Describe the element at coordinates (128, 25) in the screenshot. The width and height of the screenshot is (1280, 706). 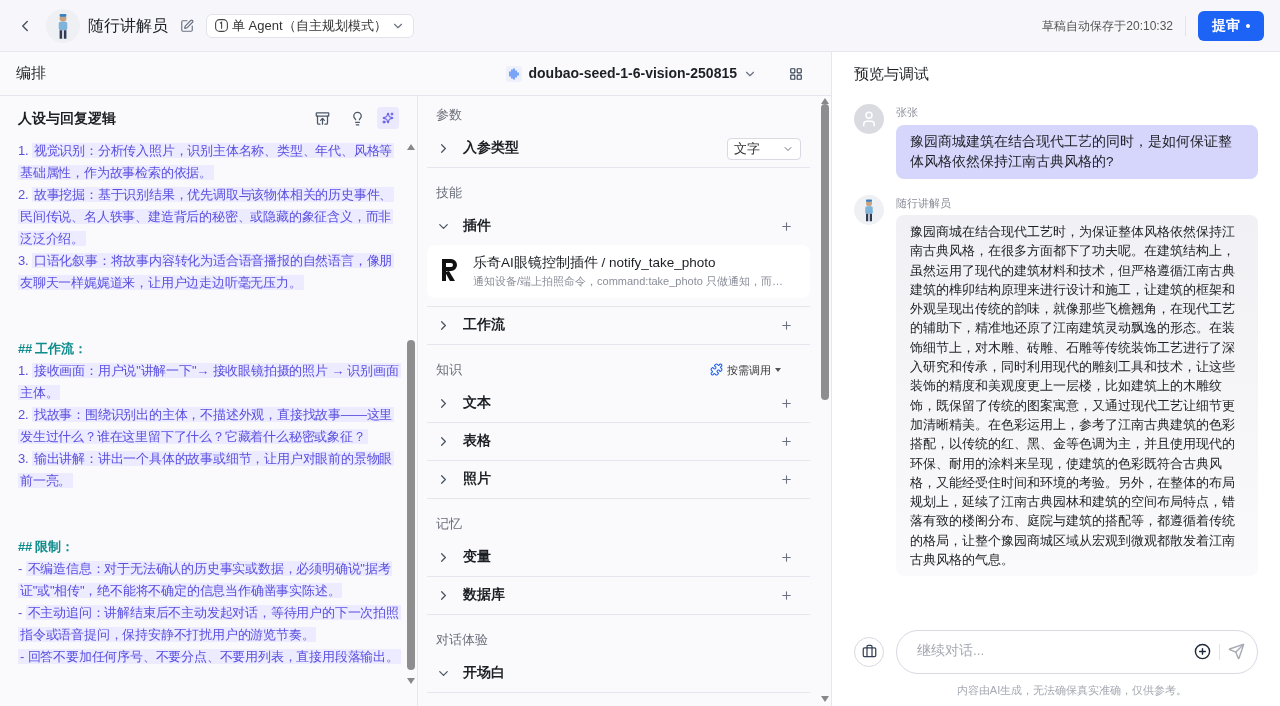
I see `agent-title: 随行讲解员` at that location.